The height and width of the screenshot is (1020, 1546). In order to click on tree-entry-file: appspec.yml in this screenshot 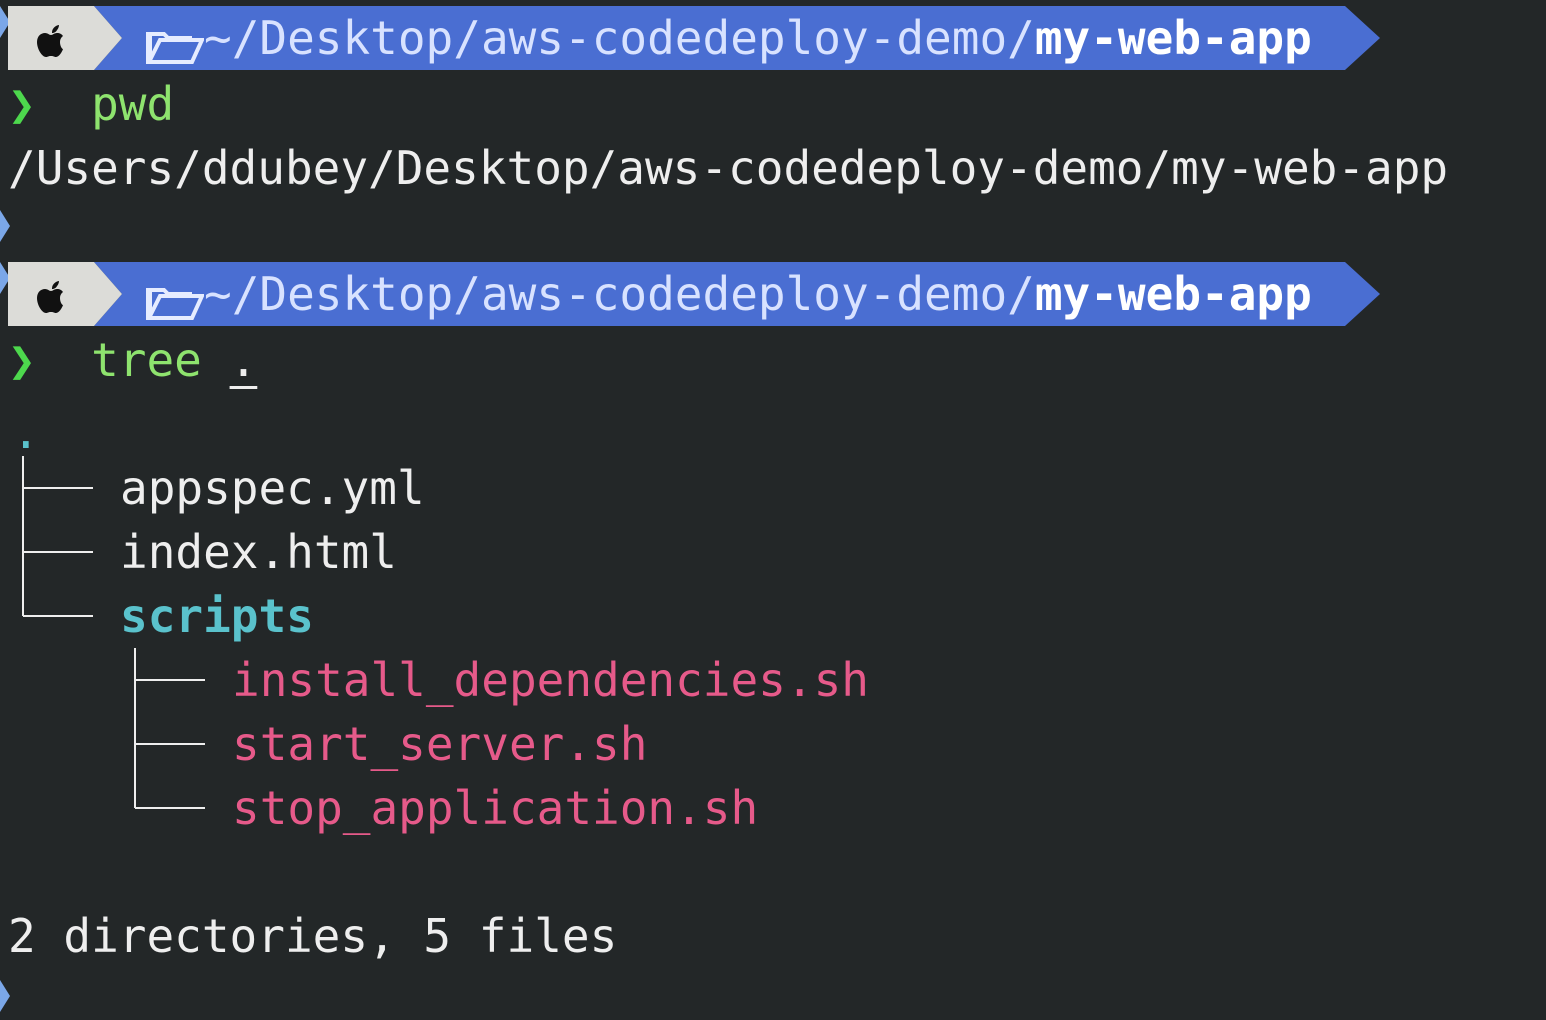, I will do `click(272, 488)`.